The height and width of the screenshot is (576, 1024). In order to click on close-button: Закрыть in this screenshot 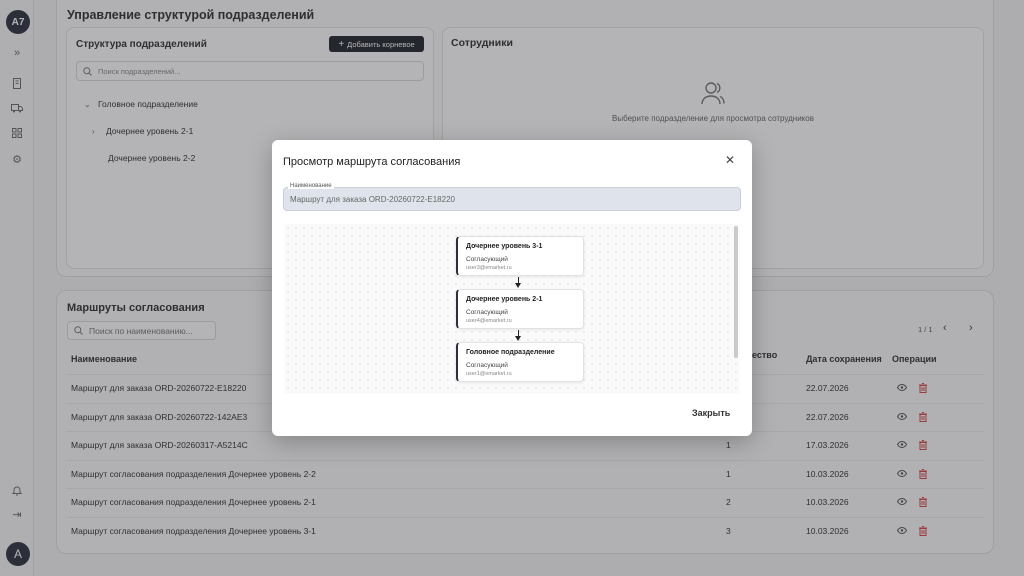, I will do `click(711, 413)`.